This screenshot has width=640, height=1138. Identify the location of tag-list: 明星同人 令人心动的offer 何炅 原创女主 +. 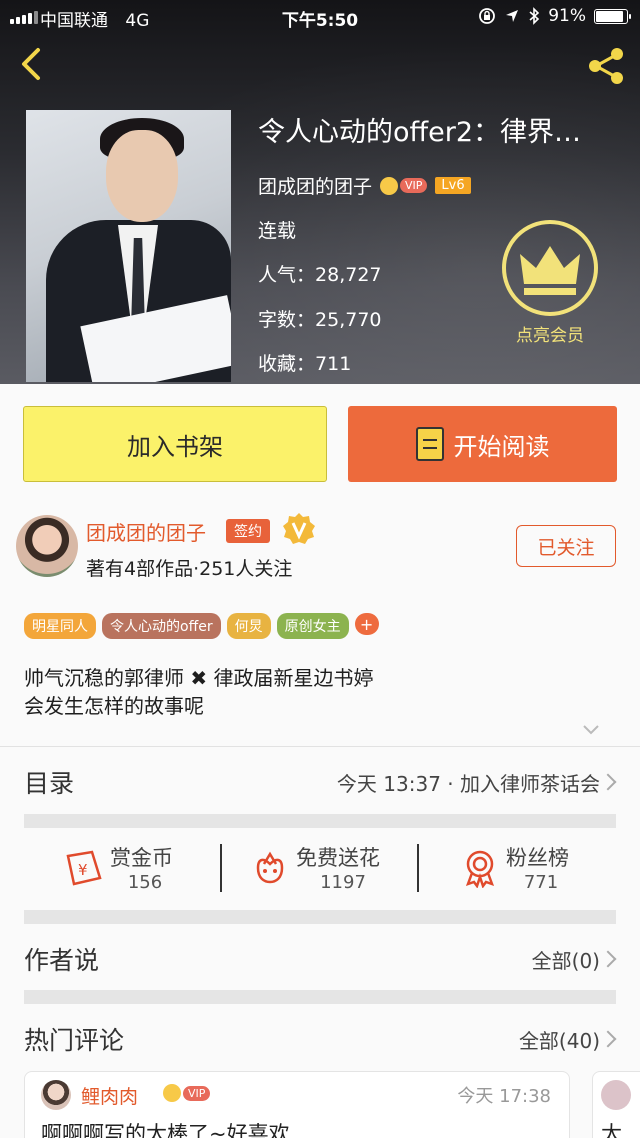
(201, 626).